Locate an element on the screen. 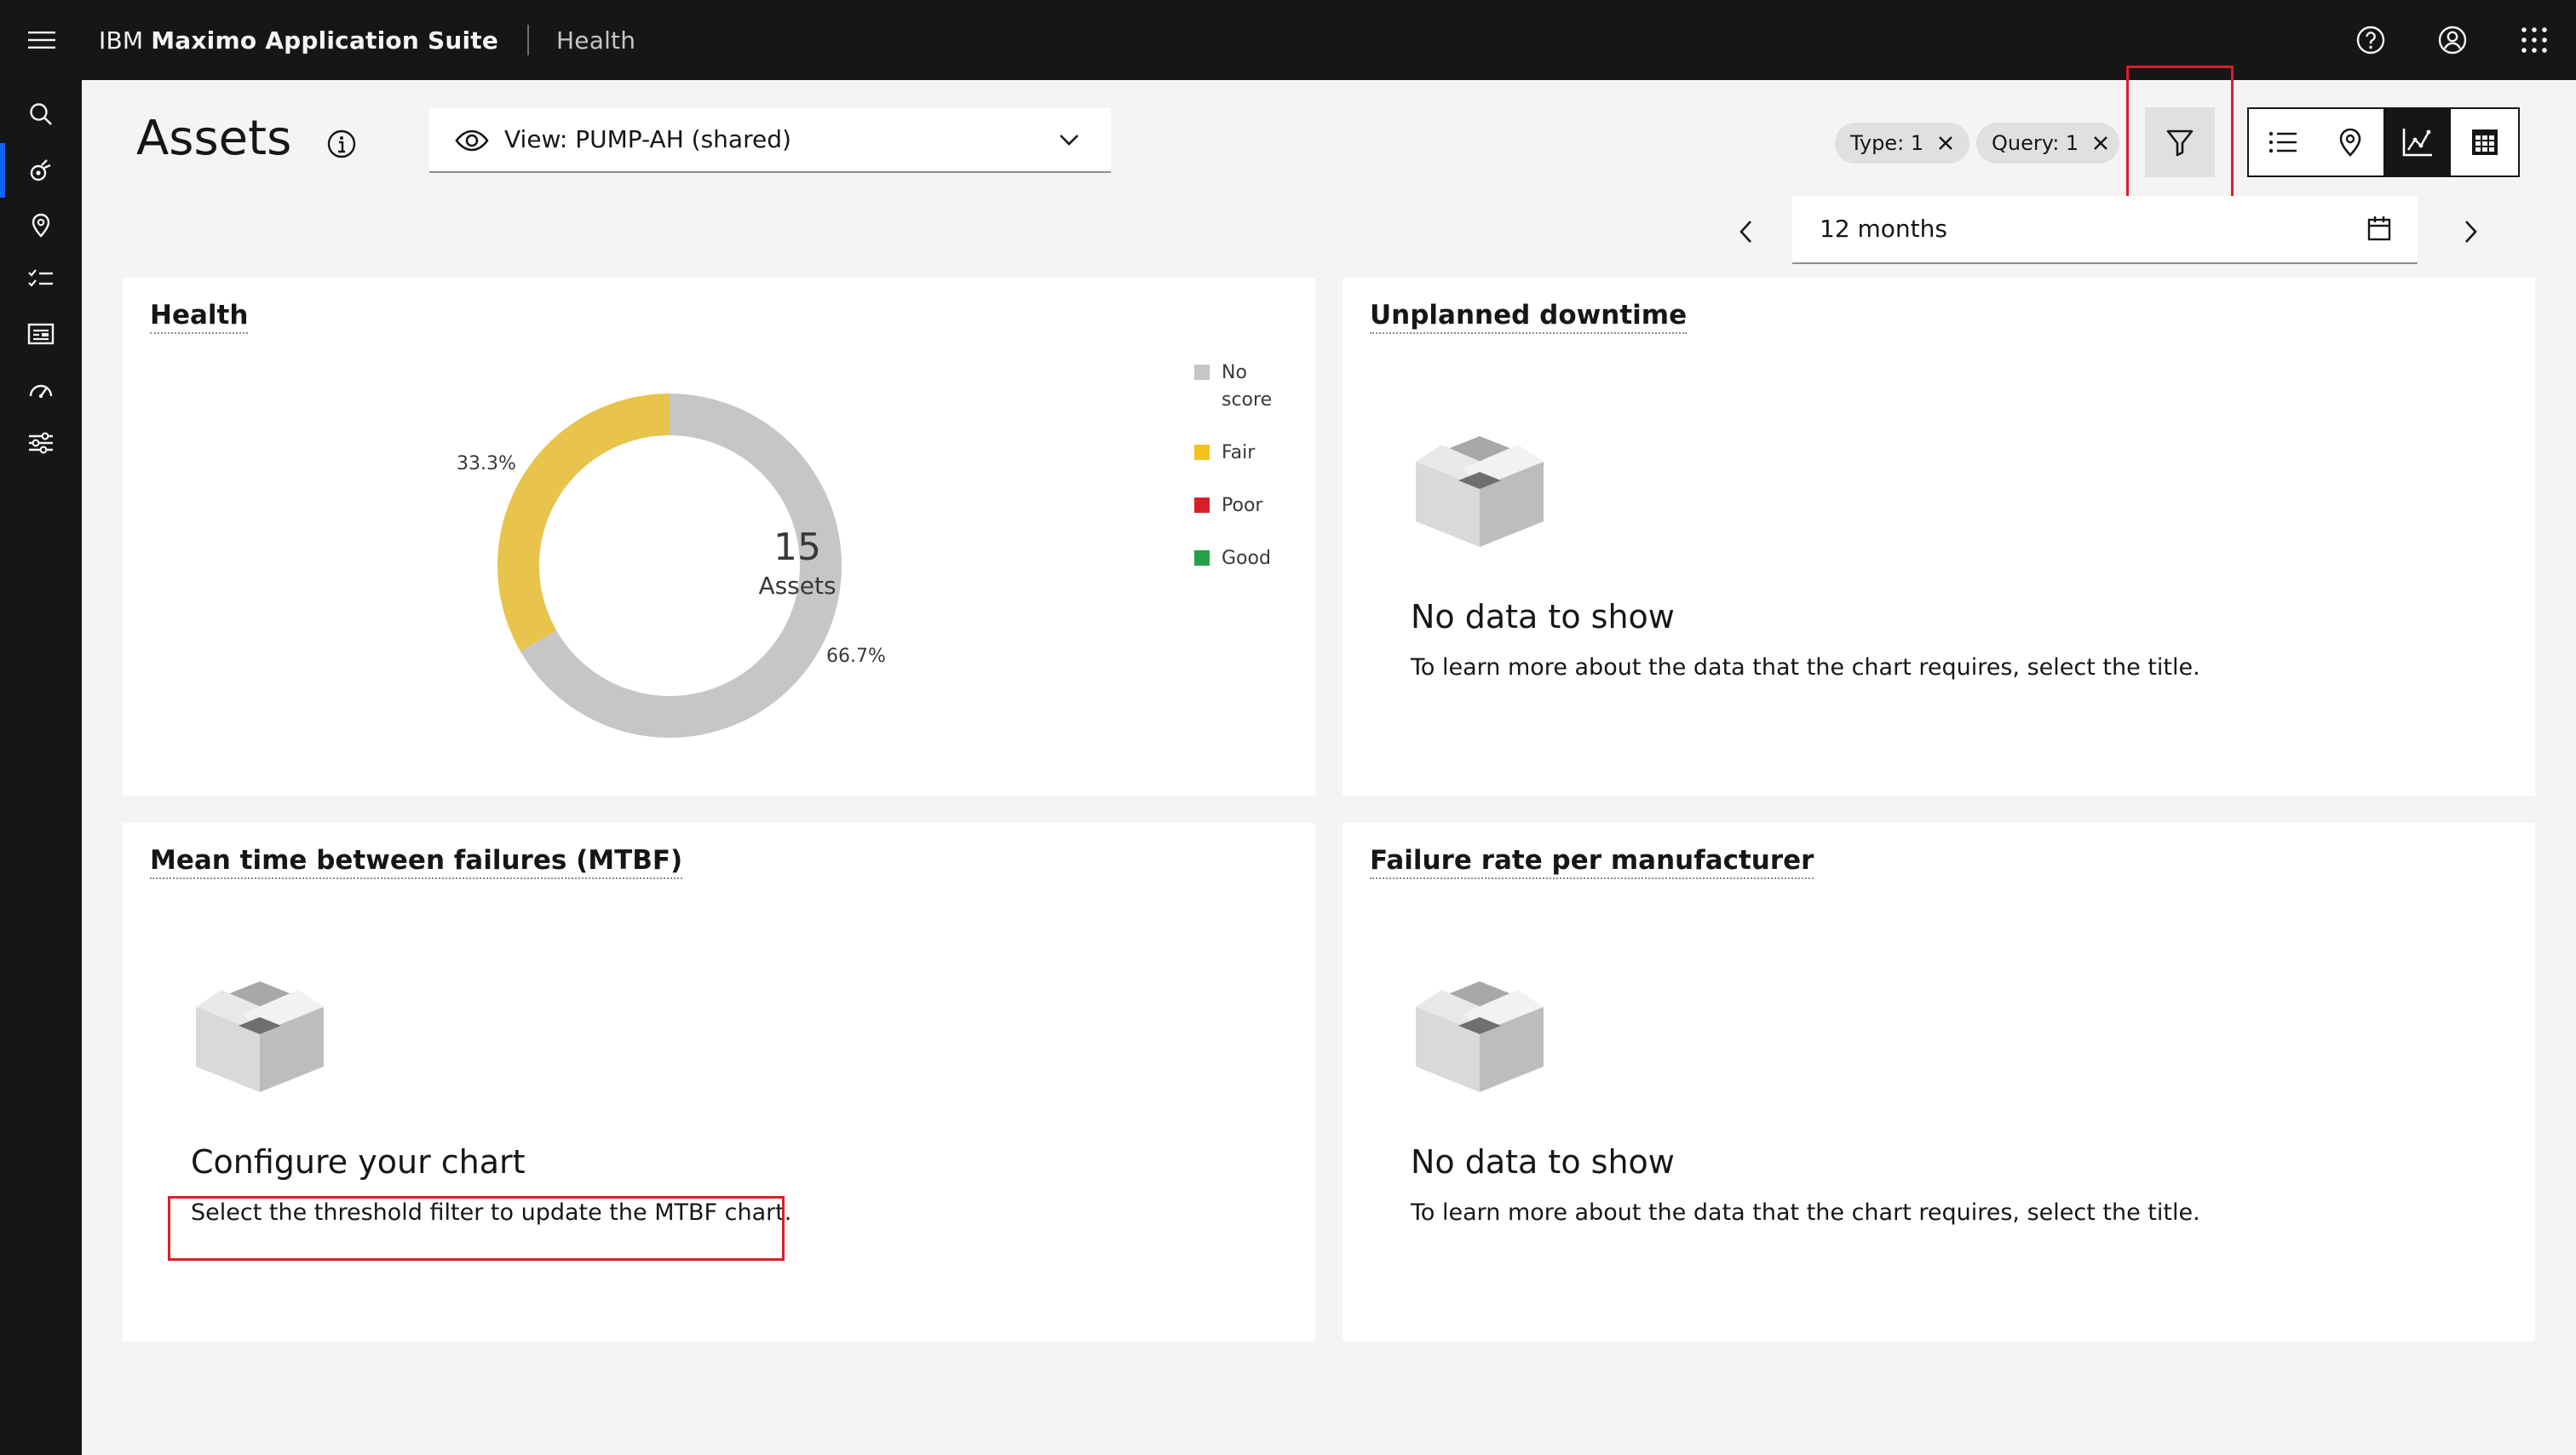 The width and height of the screenshot is (2576, 1455). map-view-button is located at coordinates (2349, 142).